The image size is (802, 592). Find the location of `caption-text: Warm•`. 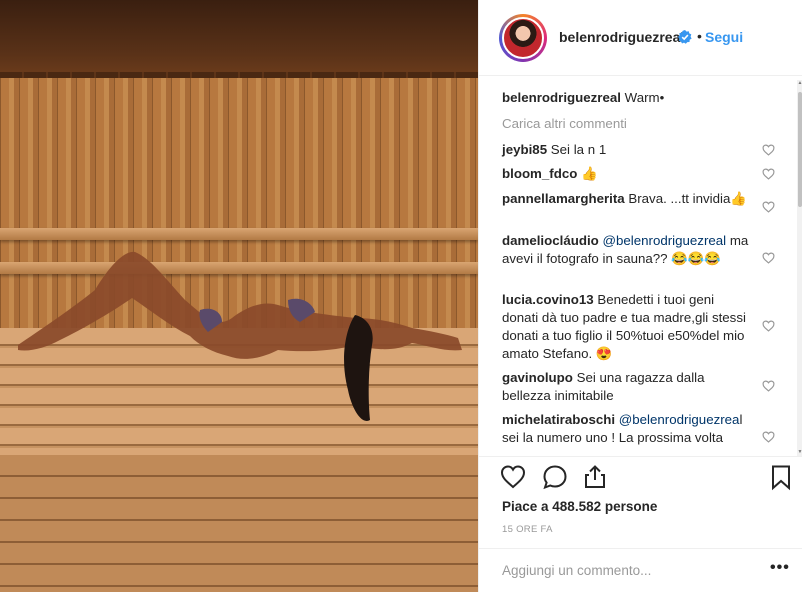

caption-text: Warm• is located at coordinates (642, 97).